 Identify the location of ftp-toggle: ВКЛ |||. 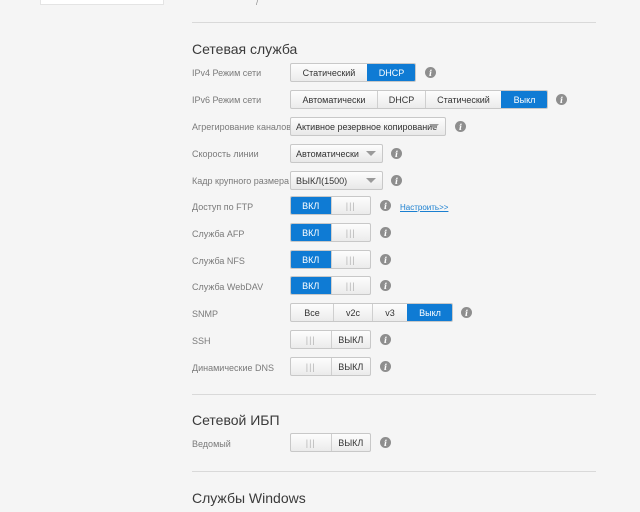
(330, 205).